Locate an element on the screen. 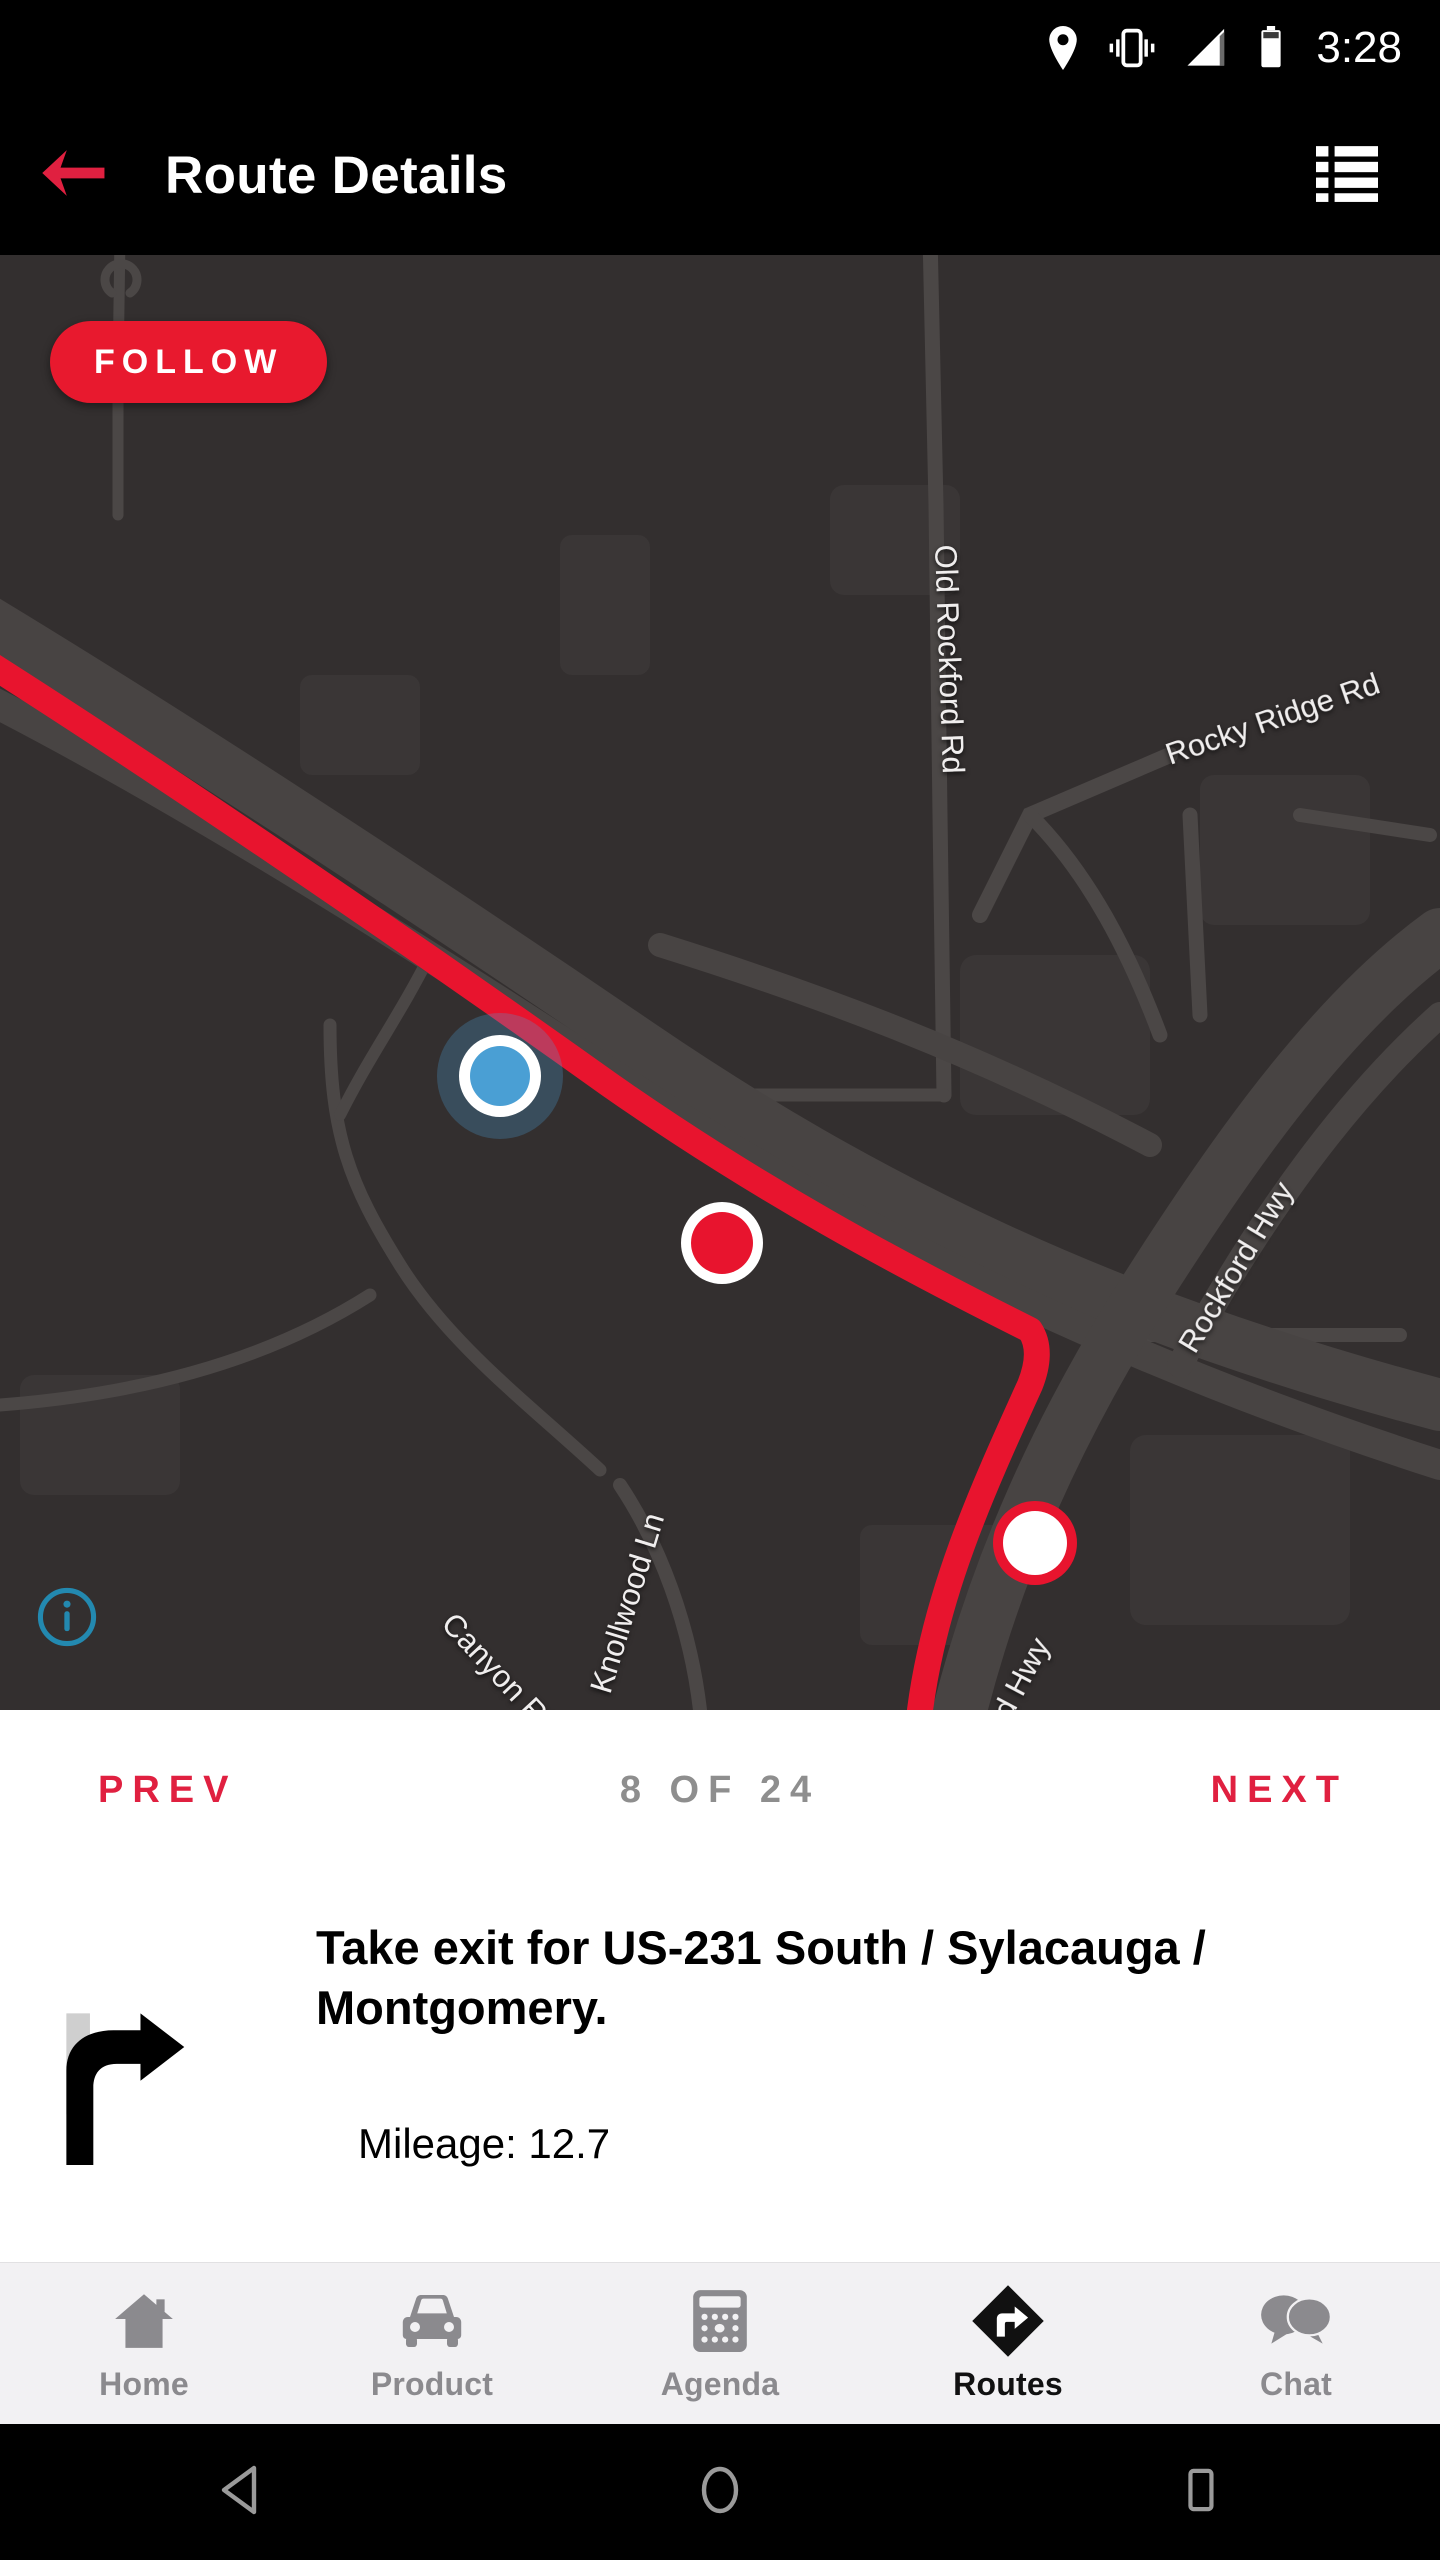 The image size is (1440, 2560). vibrate-icon is located at coordinates (1132, 48).